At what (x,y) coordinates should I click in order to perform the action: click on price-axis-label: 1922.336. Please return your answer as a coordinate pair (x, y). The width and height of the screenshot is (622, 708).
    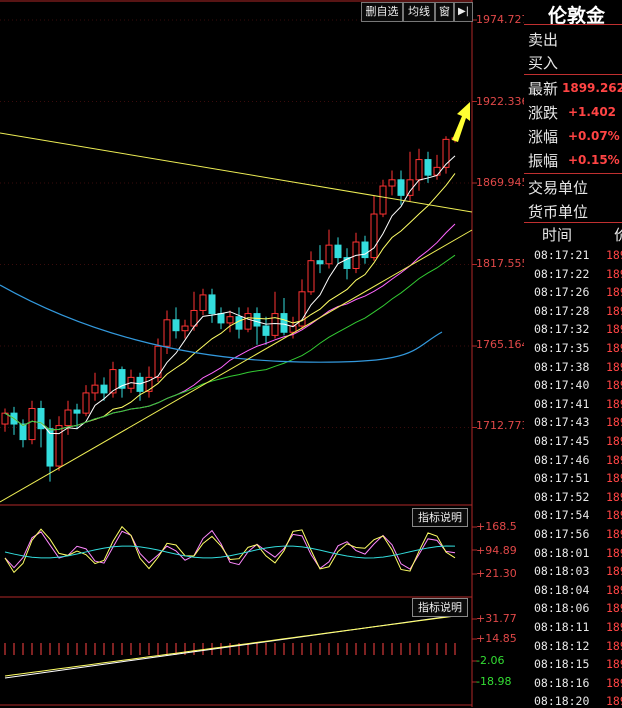
    Looking at the image, I should click on (502, 101).